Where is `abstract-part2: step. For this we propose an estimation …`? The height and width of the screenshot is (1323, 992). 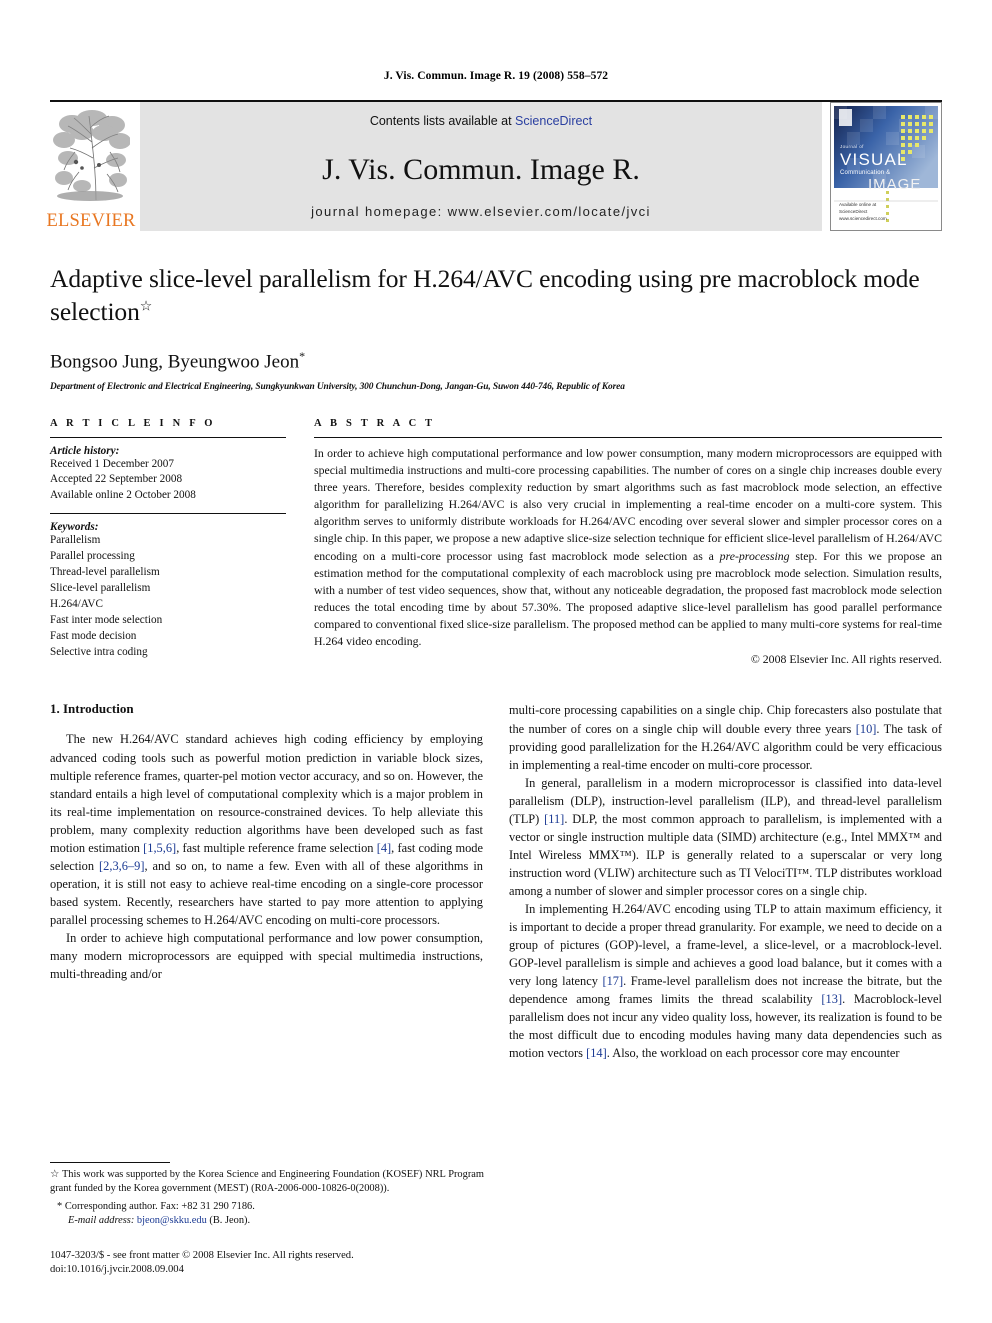 abstract-part2: step. For this we propose an estimation … is located at coordinates (628, 598).